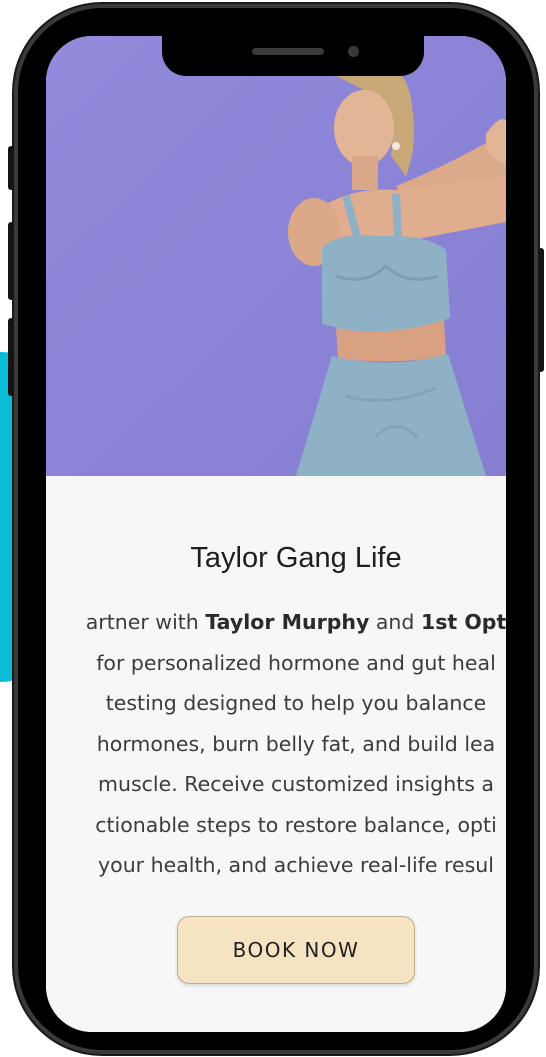 This screenshot has width=546, height=1057. What do you see at coordinates (296, 950) in the screenshot?
I see `book-now-button: BOOK NOW` at bounding box center [296, 950].